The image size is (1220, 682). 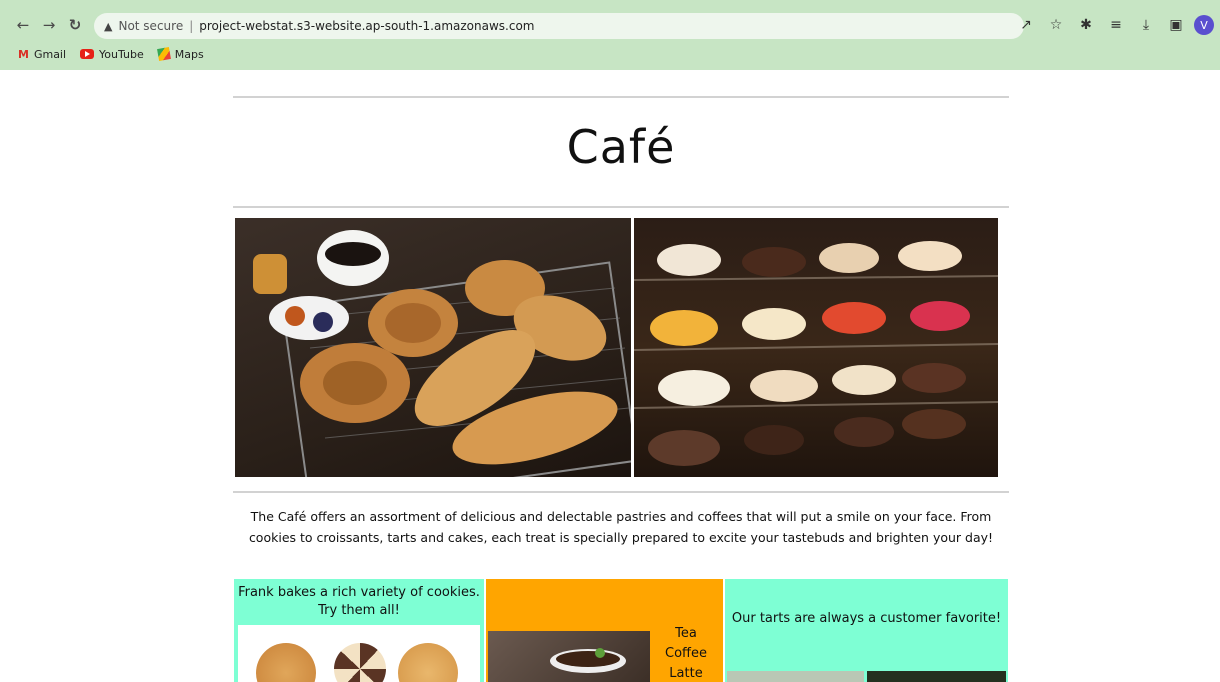 What do you see at coordinates (621, 207) in the screenshot?
I see `divider-title` at bounding box center [621, 207].